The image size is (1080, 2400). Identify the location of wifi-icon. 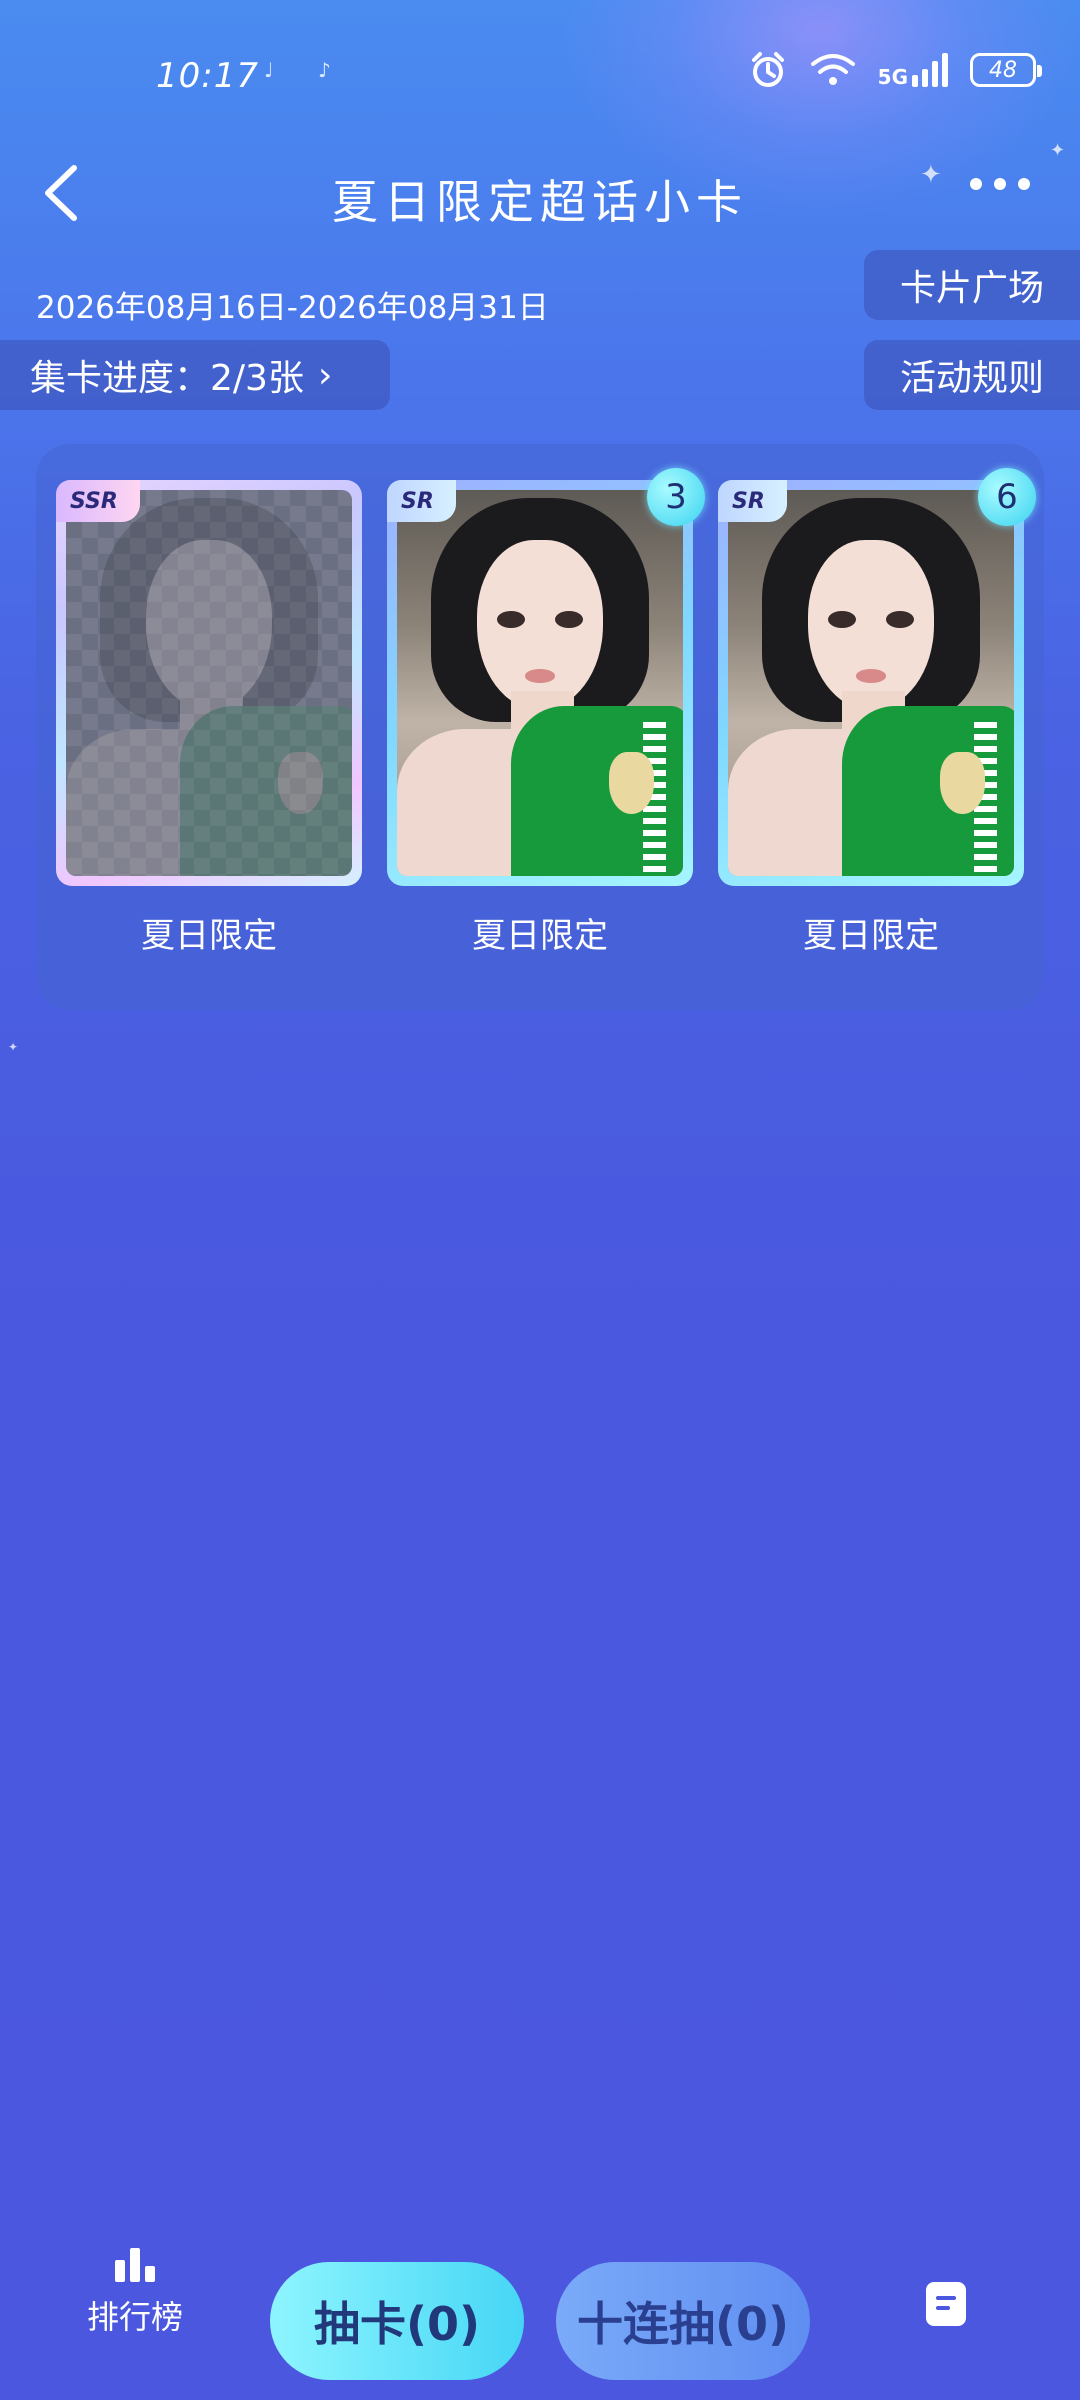
(832, 69).